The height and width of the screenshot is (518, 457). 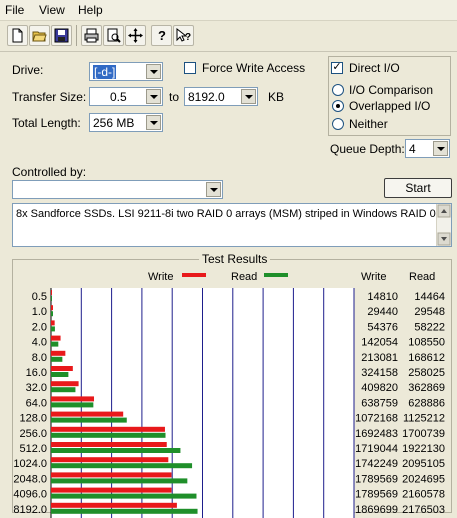 What do you see at coordinates (39, 297) in the screenshot?
I see `transfer-size-tick-label: 0.5` at bounding box center [39, 297].